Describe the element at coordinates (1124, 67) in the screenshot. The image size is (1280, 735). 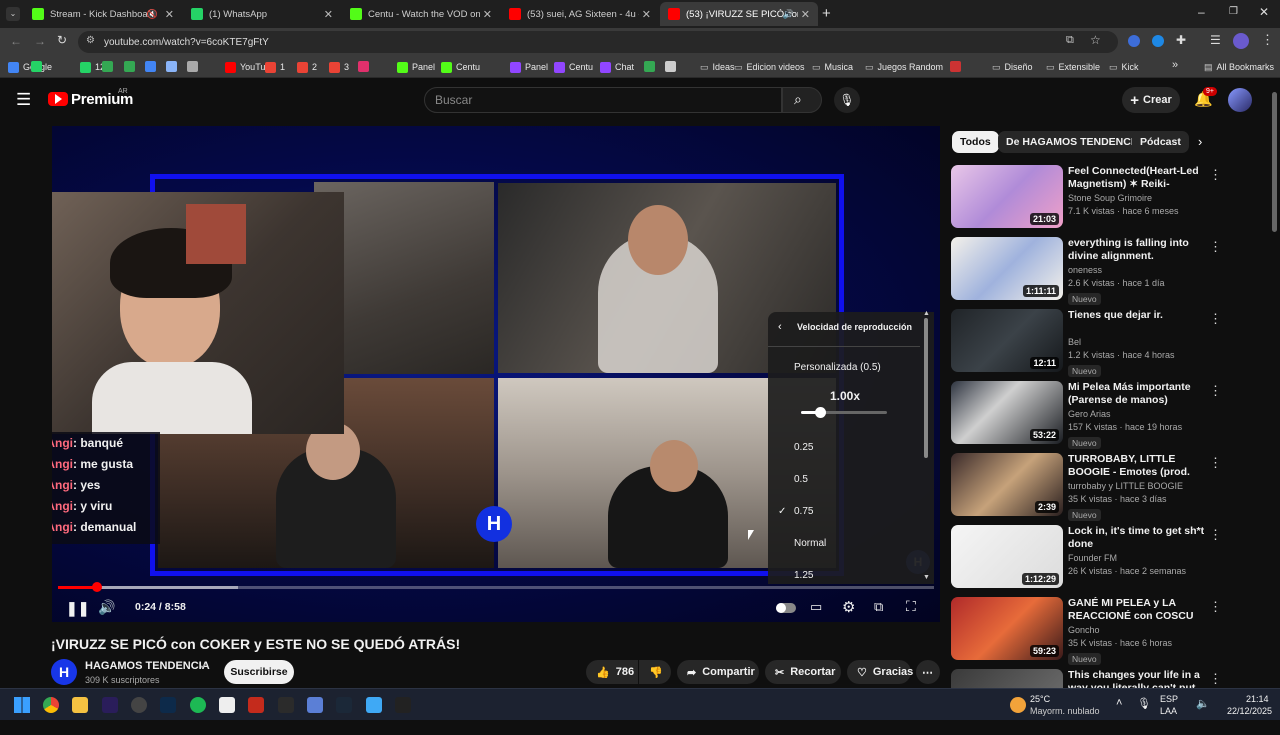
I see `bookmark-item: ▭ Kick` at that location.